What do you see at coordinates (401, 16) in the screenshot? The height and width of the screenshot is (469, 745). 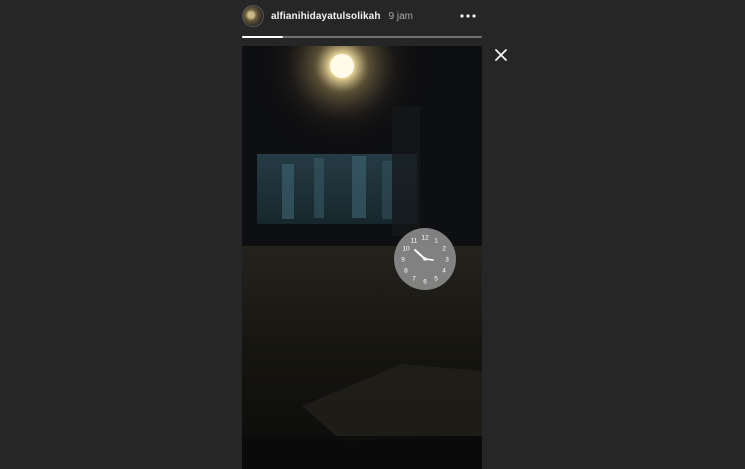 I see `story-timestamp: 9 jam` at bounding box center [401, 16].